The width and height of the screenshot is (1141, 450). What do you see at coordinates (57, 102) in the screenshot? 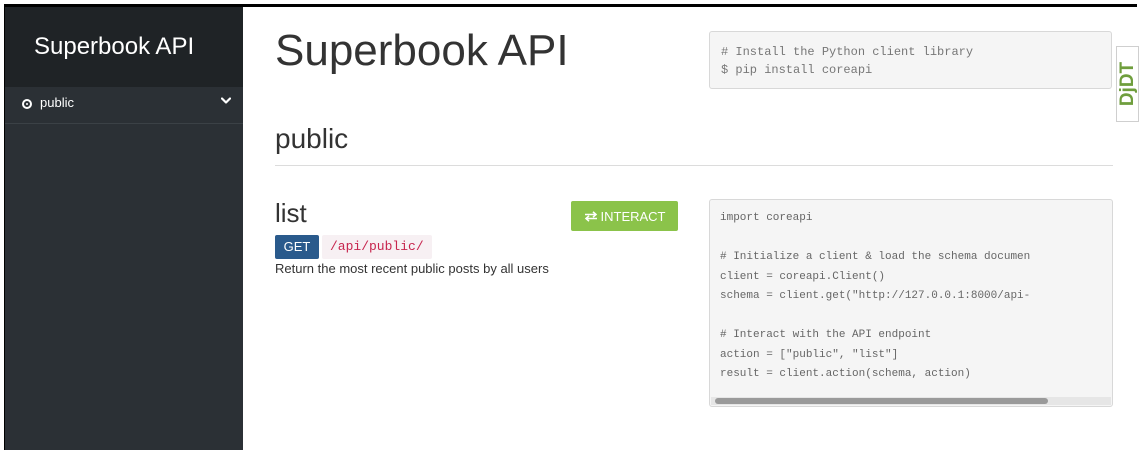
I see `sidebar-item-label: public` at bounding box center [57, 102].